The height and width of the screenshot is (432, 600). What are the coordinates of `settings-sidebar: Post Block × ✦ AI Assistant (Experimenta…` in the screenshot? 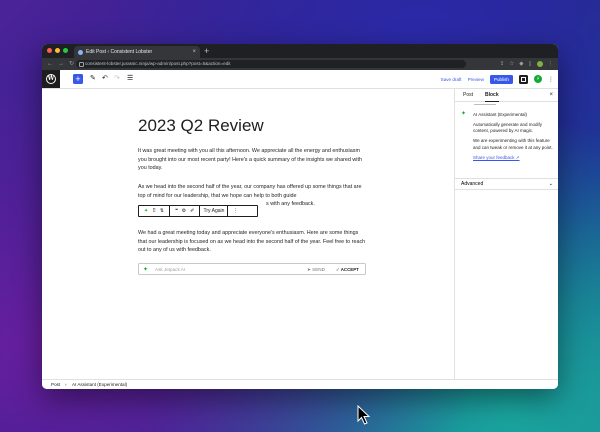 It's located at (506, 234).